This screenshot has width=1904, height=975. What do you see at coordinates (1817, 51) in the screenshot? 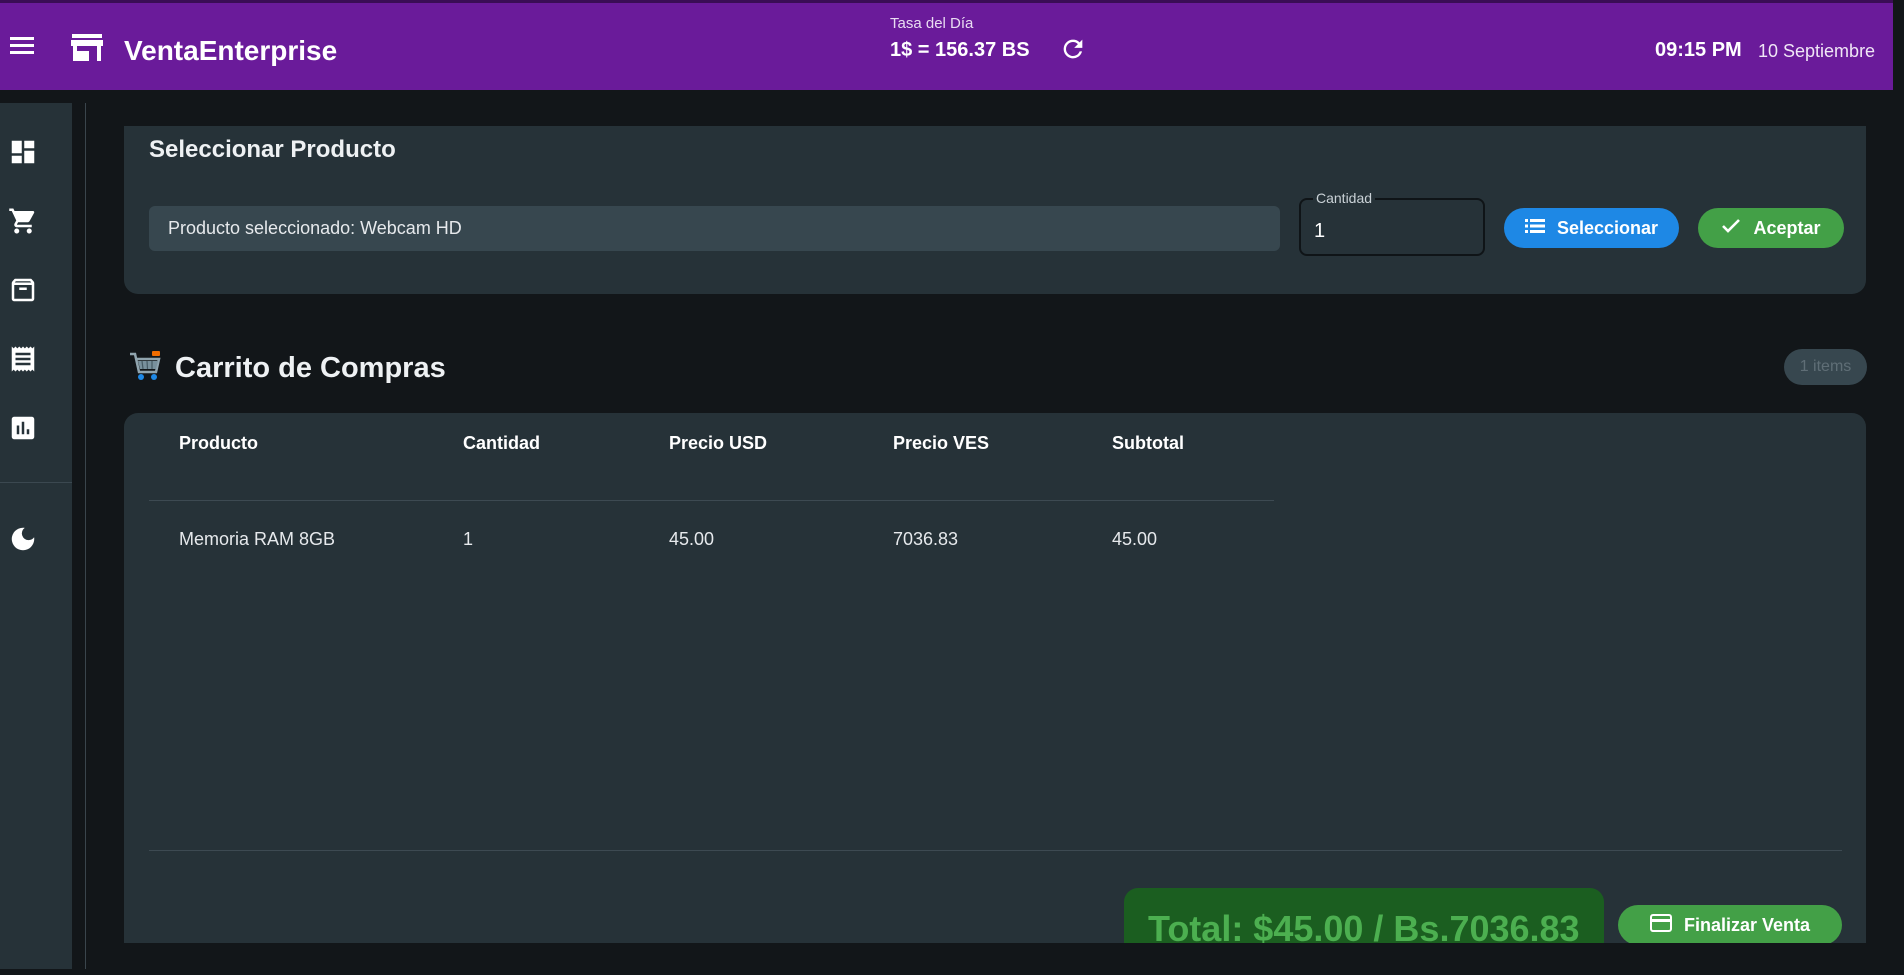
I see `clock-date: 10 Septiembre` at bounding box center [1817, 51].